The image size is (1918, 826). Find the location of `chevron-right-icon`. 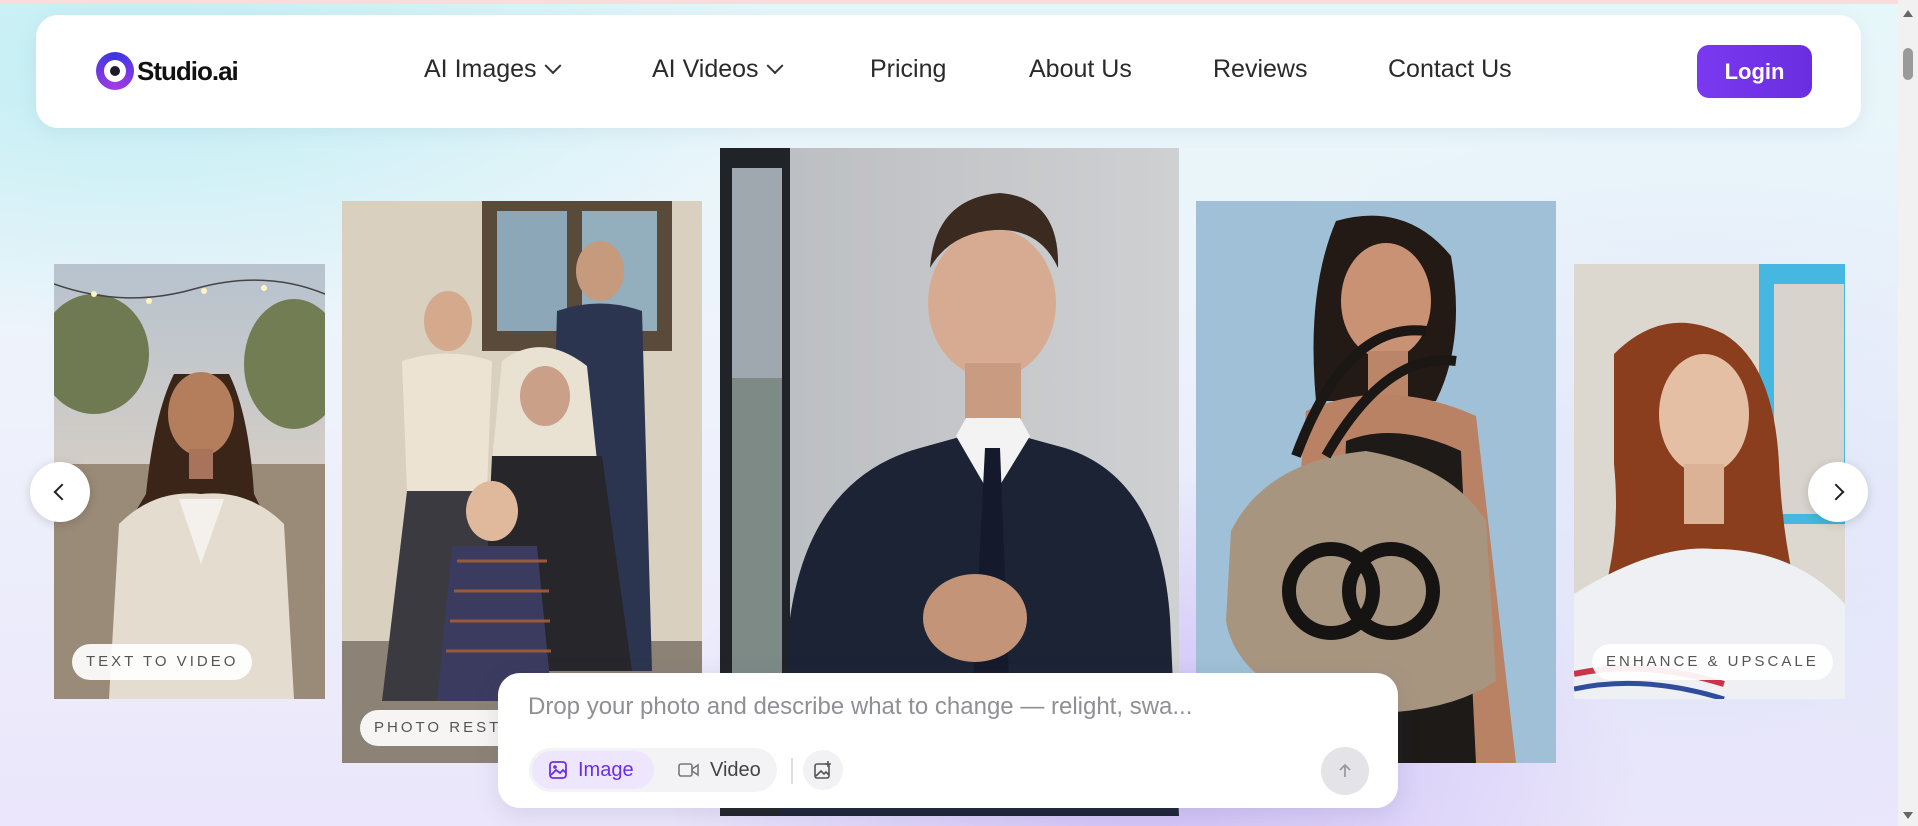

chevron-right-icon is located at coordinates (1836, 492).